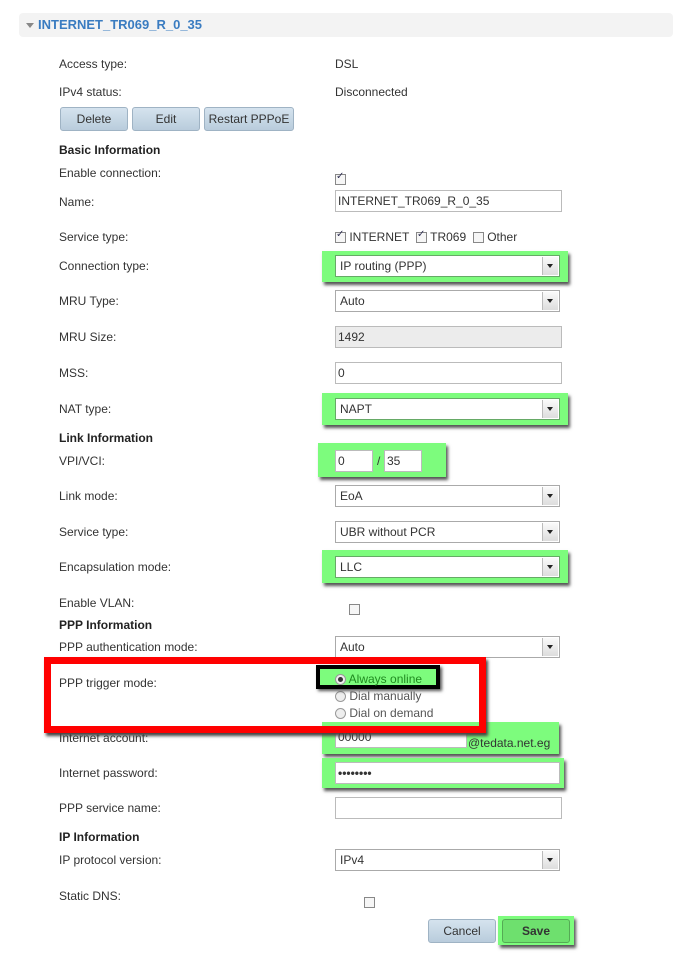 Image resolution: width=697 pixels, height=960 pixels. Describe the element at coordinates (249, 119) in the screenshot. I see `restart-pppoe-button: Restart PPPoE` at that location.